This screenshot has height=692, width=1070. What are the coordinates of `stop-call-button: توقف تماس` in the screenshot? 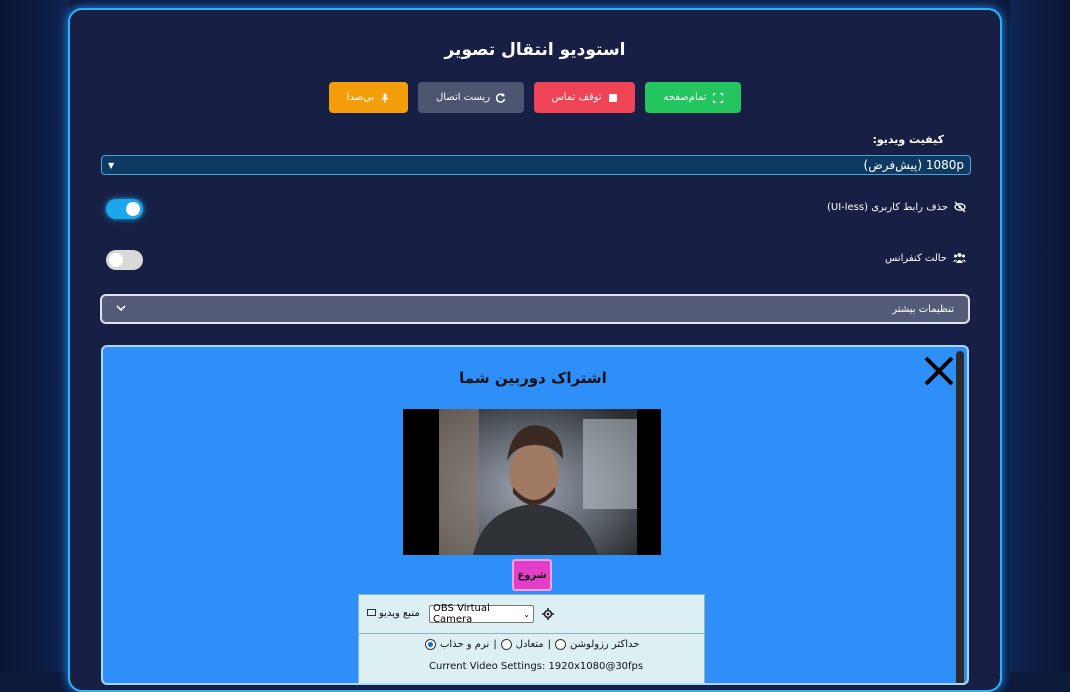 It's located at (584, 97).